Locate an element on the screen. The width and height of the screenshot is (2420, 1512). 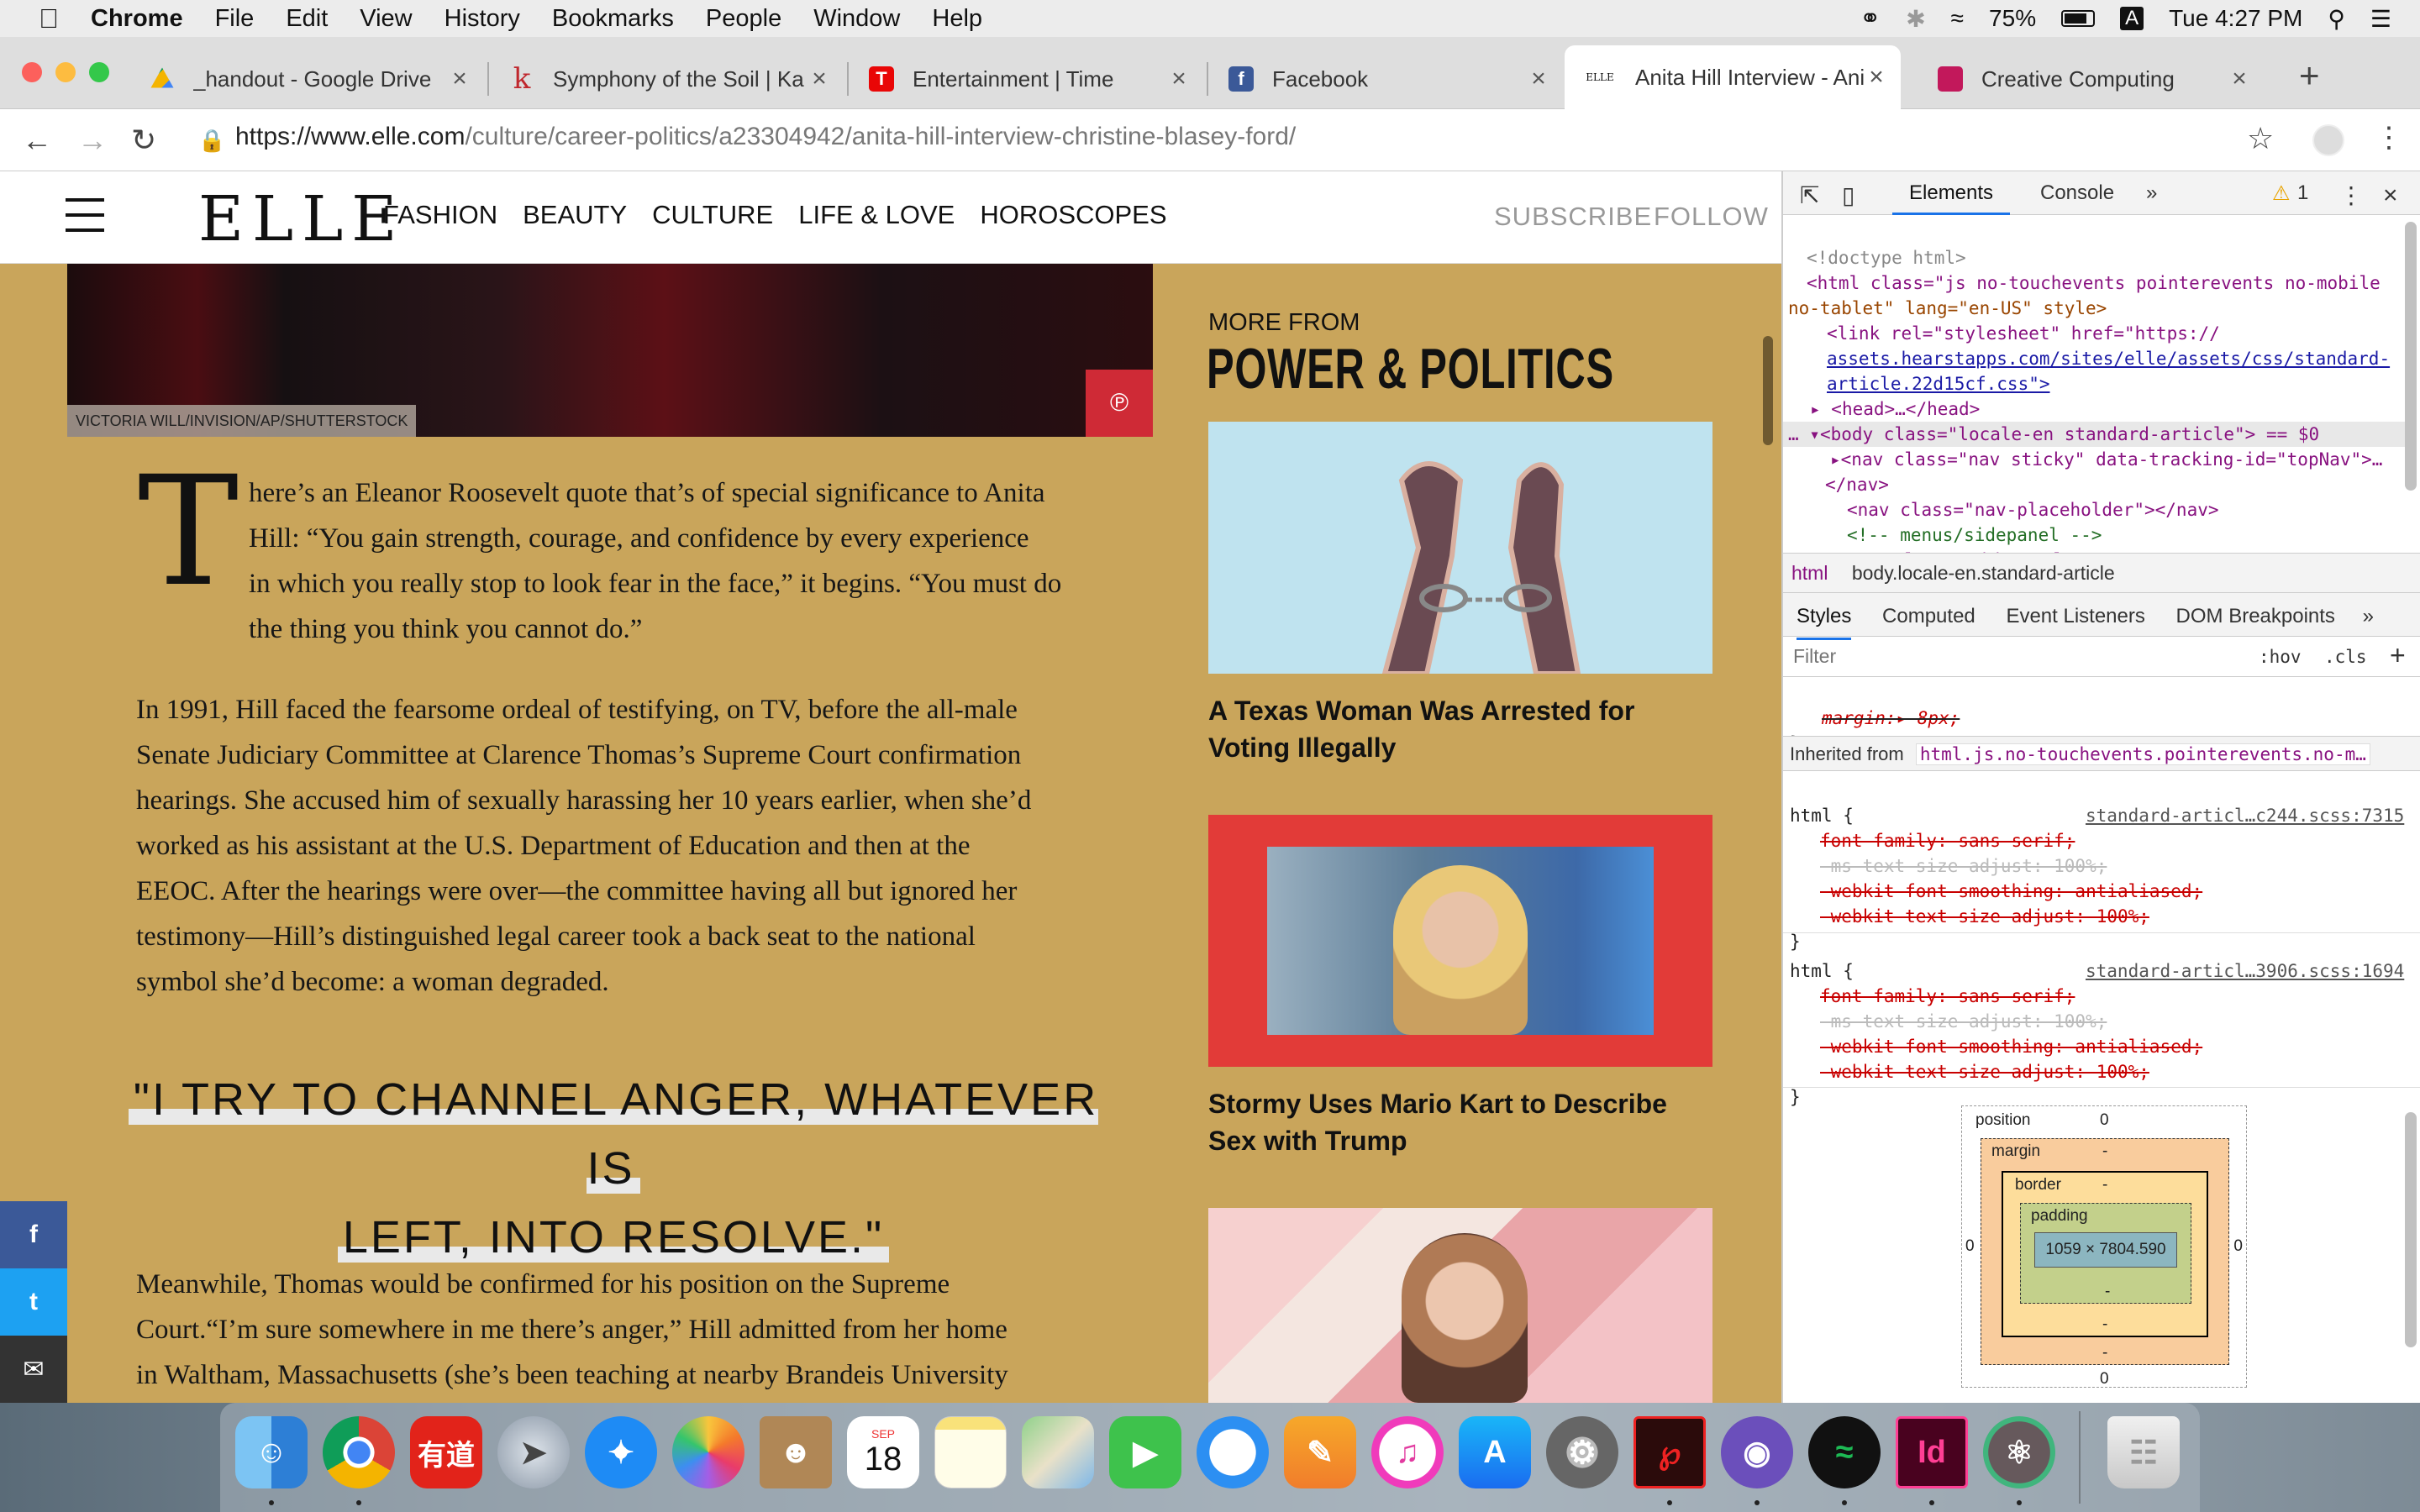
dom-node: <!doctype html> is located at coordinates (2094, 257).